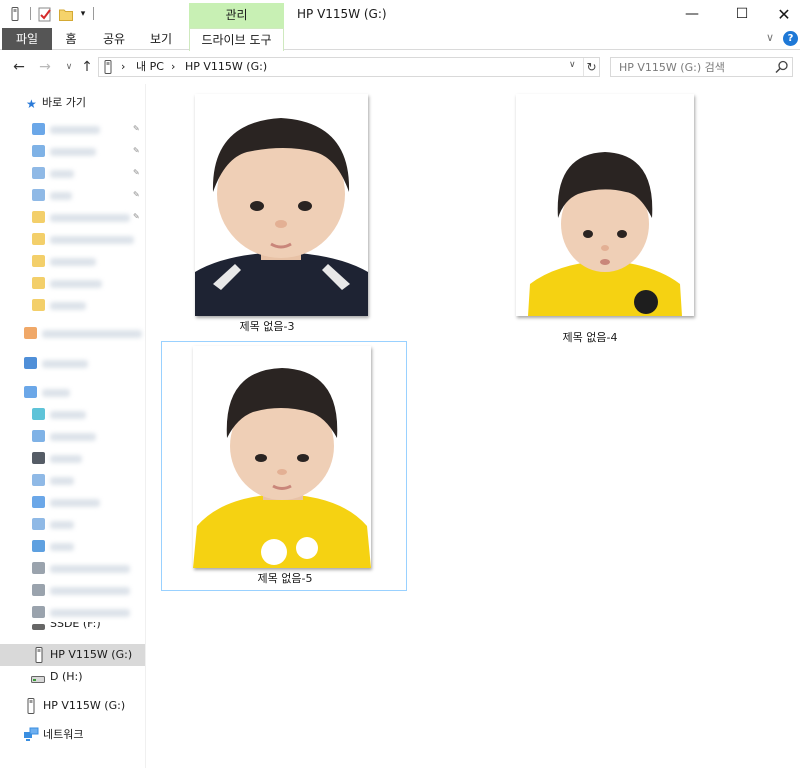  Describe the element at coordinates (236, 39) in the screenshot. I see `tab-drive-tools: 드라이브 도구` at that location.